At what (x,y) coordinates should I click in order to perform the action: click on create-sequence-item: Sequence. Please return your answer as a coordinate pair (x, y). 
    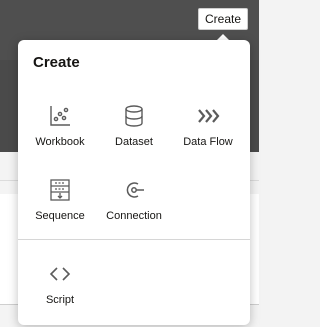
    Looking at the image, I should click on (60, 208).